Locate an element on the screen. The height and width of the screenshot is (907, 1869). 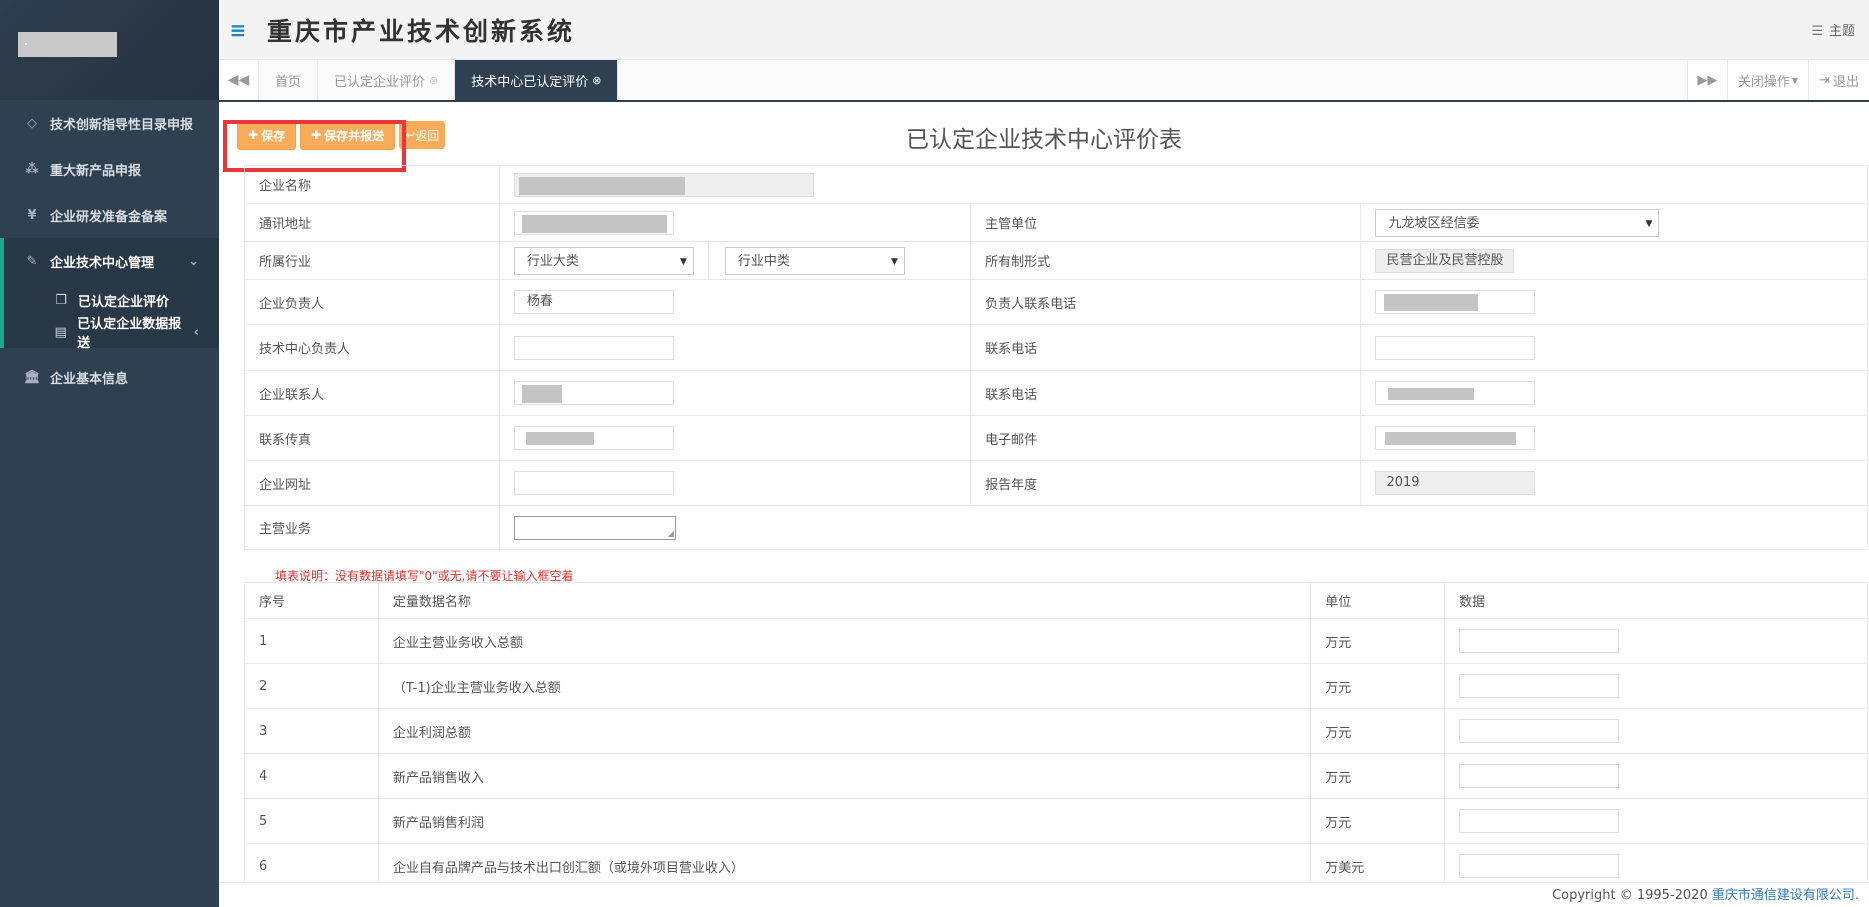
table-row: 主营业务 ◢ is located at coordinates (1056, 527).